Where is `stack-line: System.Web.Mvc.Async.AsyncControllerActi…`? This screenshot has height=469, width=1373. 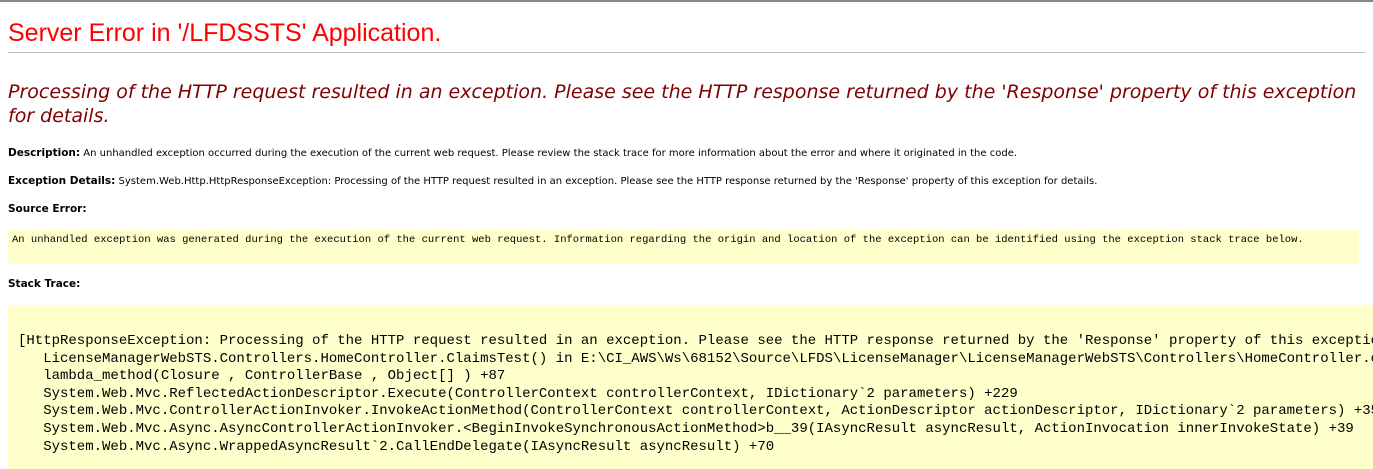 stack-line: System.Web.Mvc.Async.AsyncControllerActi… is located at coordinates (686, 428).